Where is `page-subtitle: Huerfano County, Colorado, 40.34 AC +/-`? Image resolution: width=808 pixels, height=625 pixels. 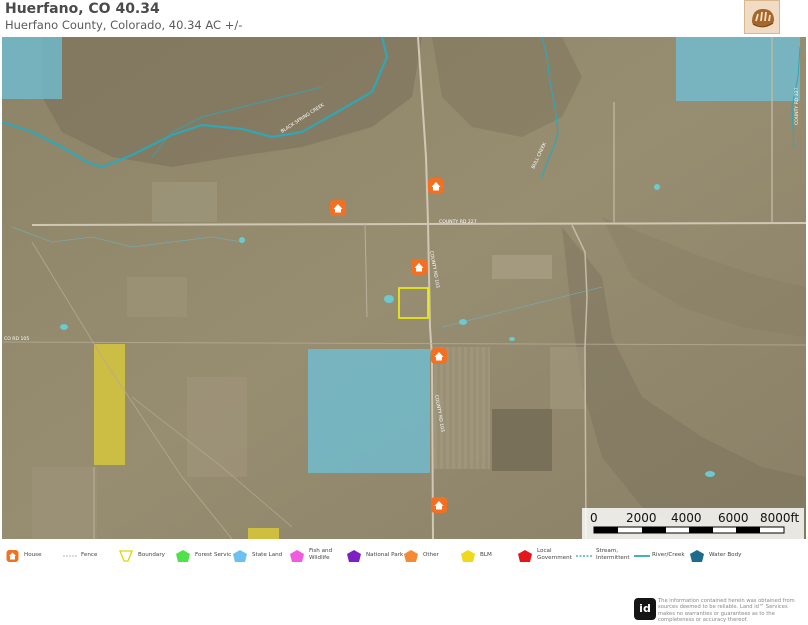
page-subtitle: Huerfano County, Colorado, 40.34 AC +/- is located at coordinates (124, 25).